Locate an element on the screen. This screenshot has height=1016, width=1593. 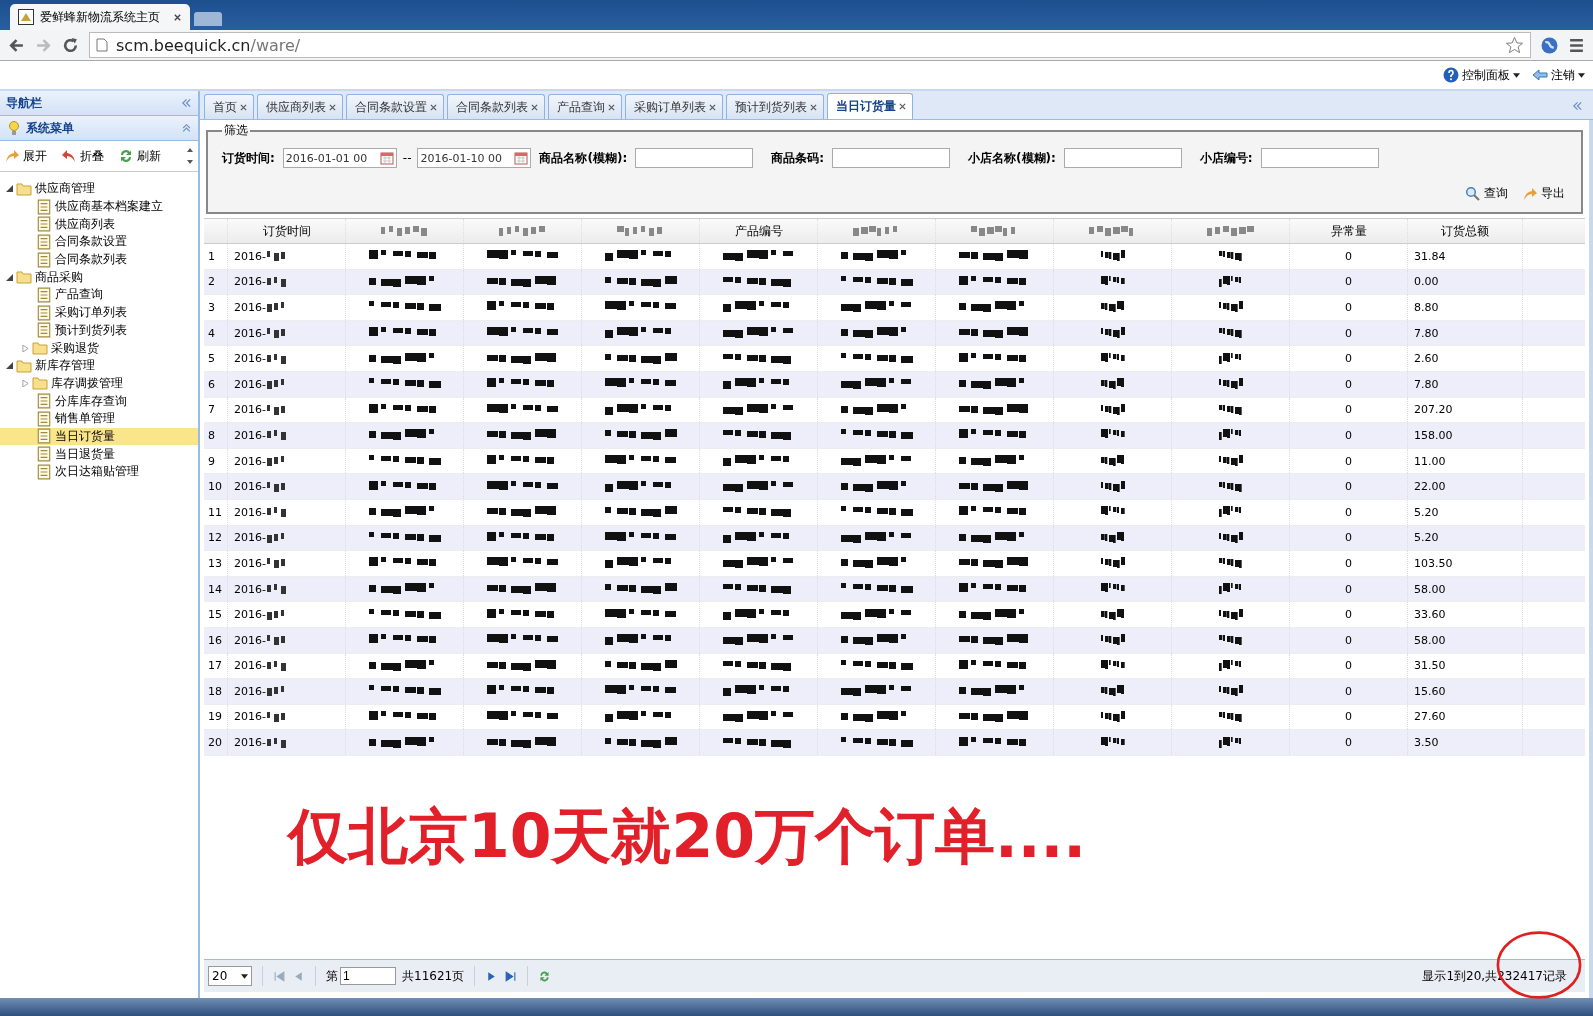
last-page-icon is located at coordinates (511, 976).